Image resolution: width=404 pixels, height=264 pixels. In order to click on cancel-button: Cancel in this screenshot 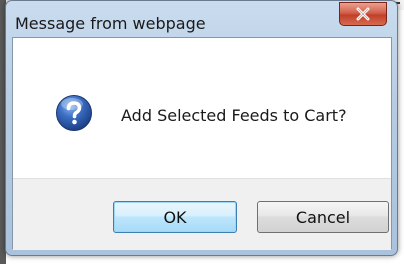, I will do `click(323, 217)`.